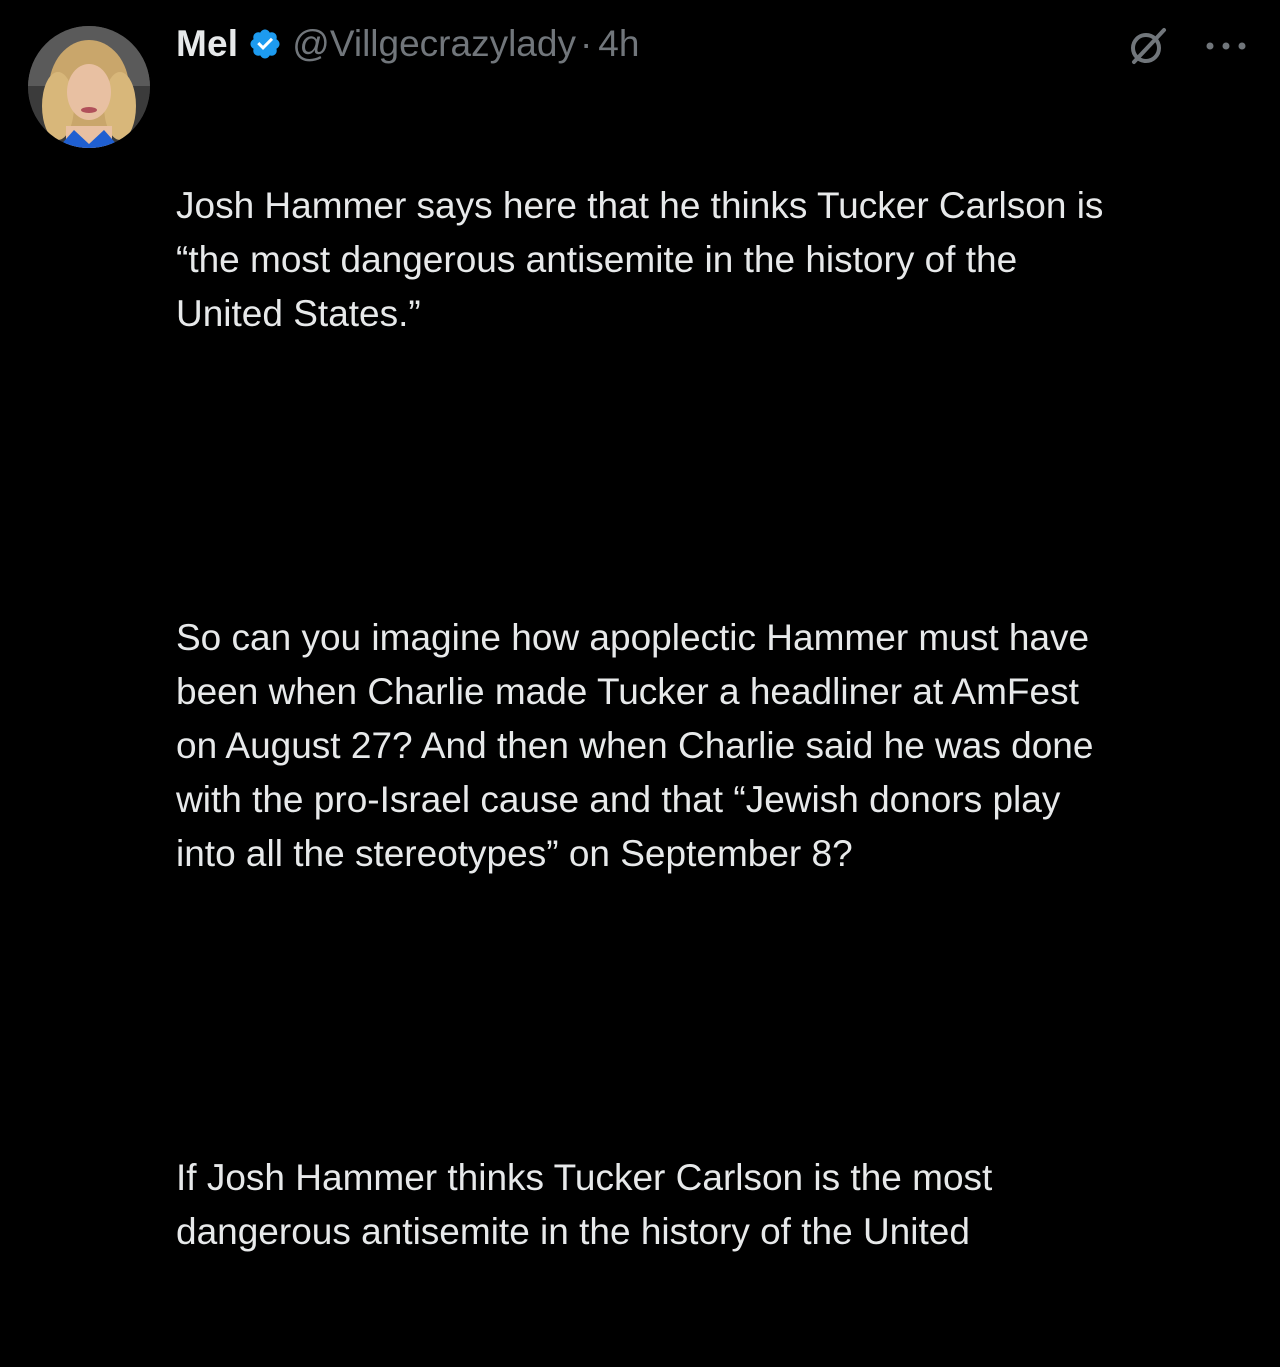  I want to click on more-options-icon, so click(1226, 46).